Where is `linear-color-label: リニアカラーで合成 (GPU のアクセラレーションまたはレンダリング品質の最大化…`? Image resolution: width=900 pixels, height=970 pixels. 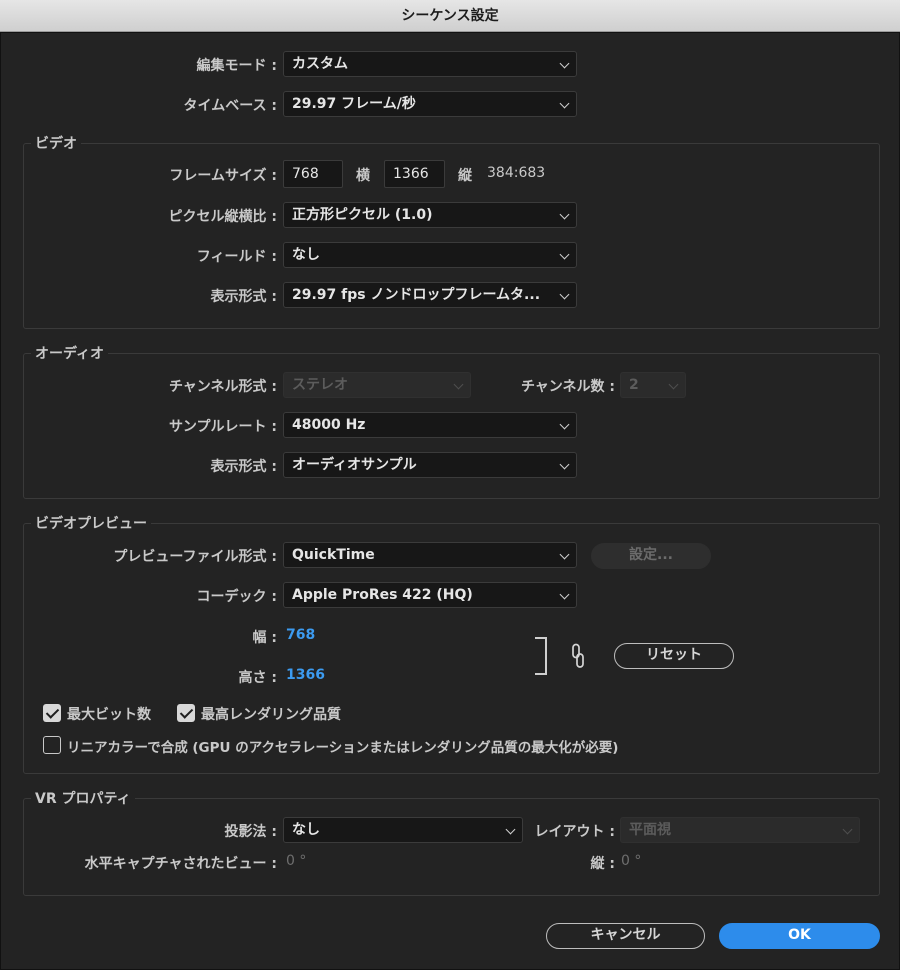
linear-color-label: リニアカラーで合成 (GPU のアクセラレーションまたはレンダリング品質の最大化… is located at coordinates (343, 748).